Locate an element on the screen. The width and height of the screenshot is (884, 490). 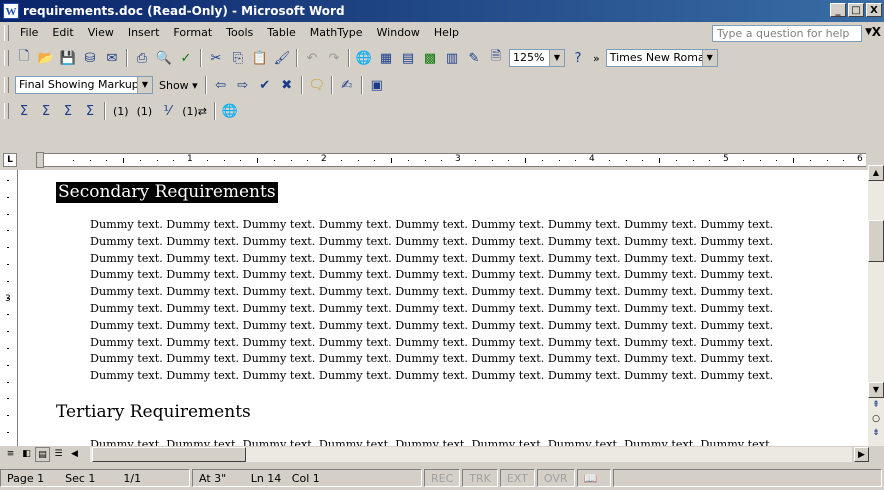
copy-icon: ⎘ is located at coordinates (238, 58).